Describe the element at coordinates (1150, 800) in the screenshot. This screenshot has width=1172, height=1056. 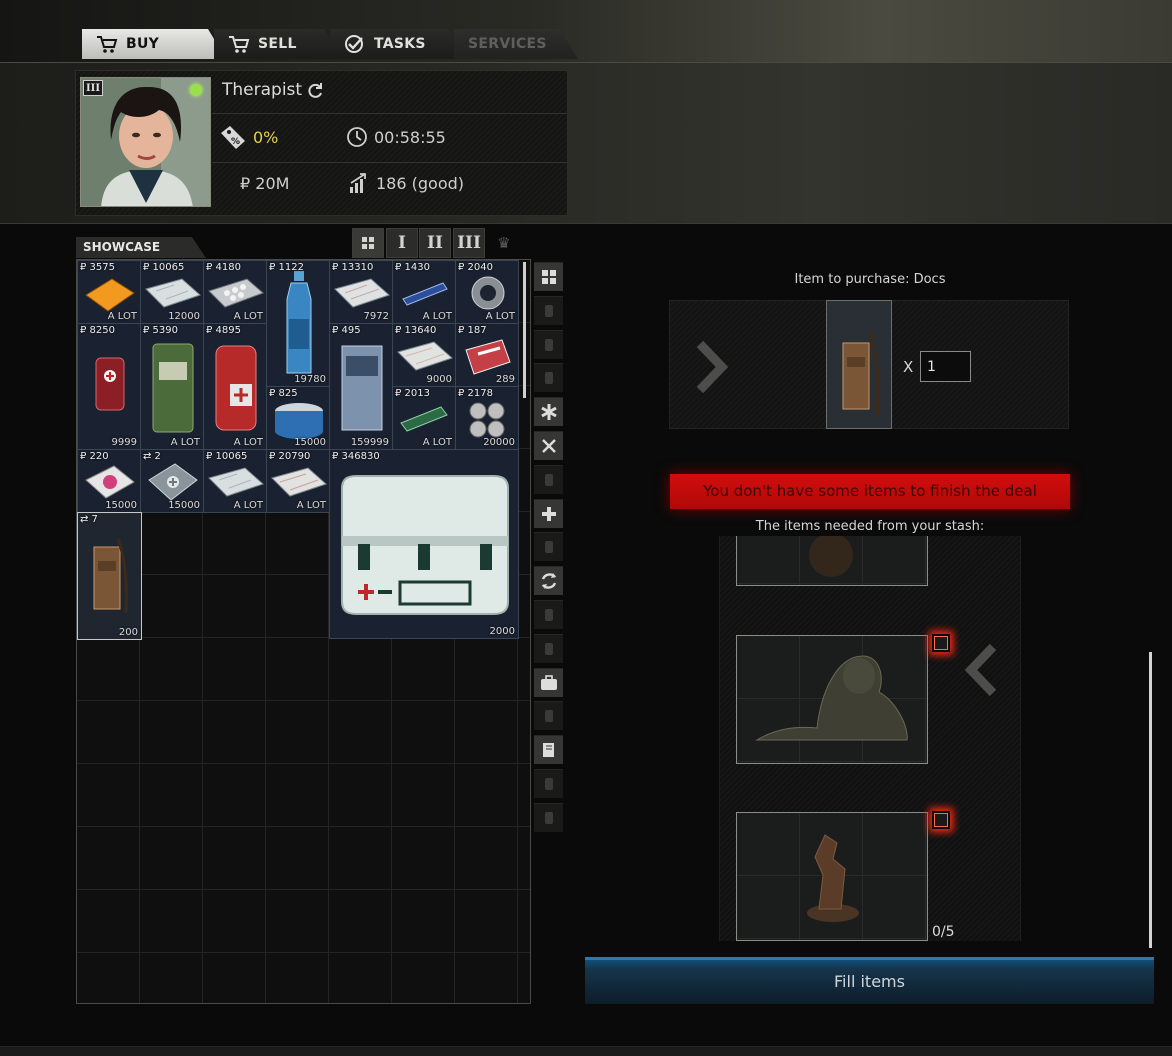
I see `needed-items-scrollbar` at that location.